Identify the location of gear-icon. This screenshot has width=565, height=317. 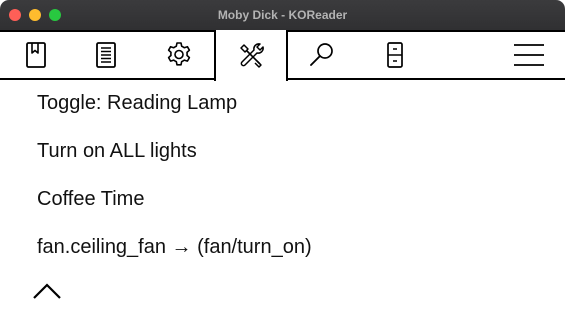
(179, 54).